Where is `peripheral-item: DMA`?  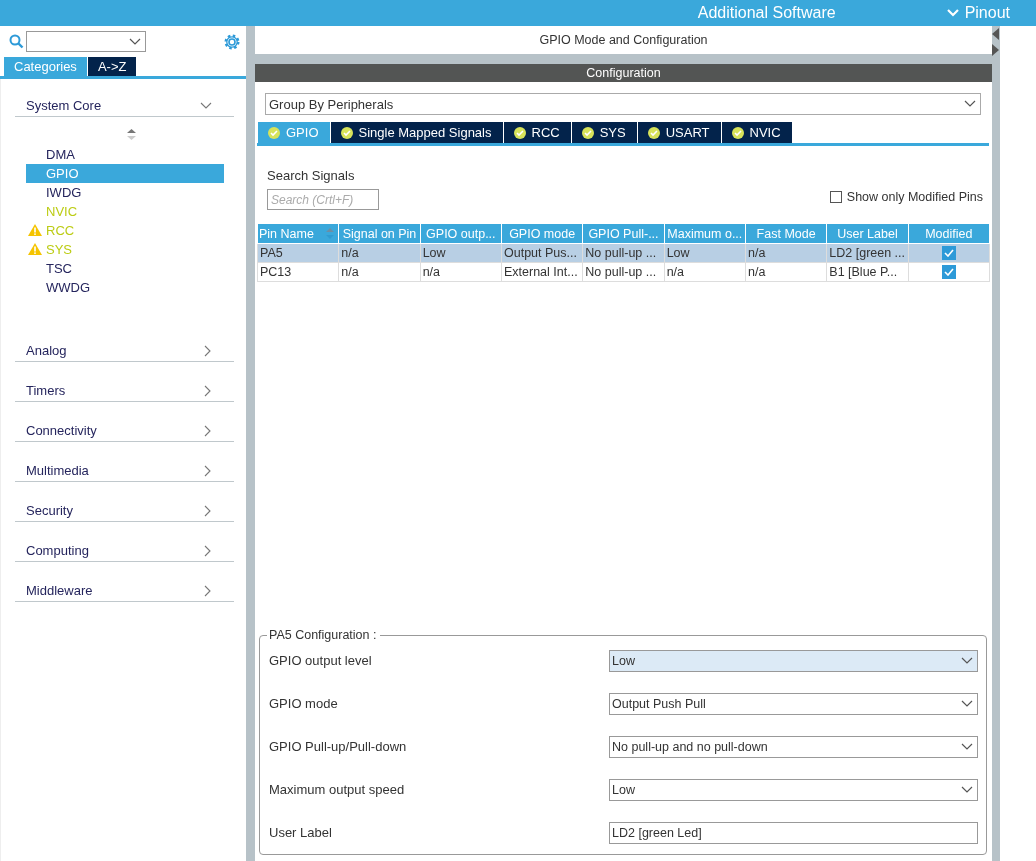 peripheral-item: DMA is located at coordinates (125, 154).